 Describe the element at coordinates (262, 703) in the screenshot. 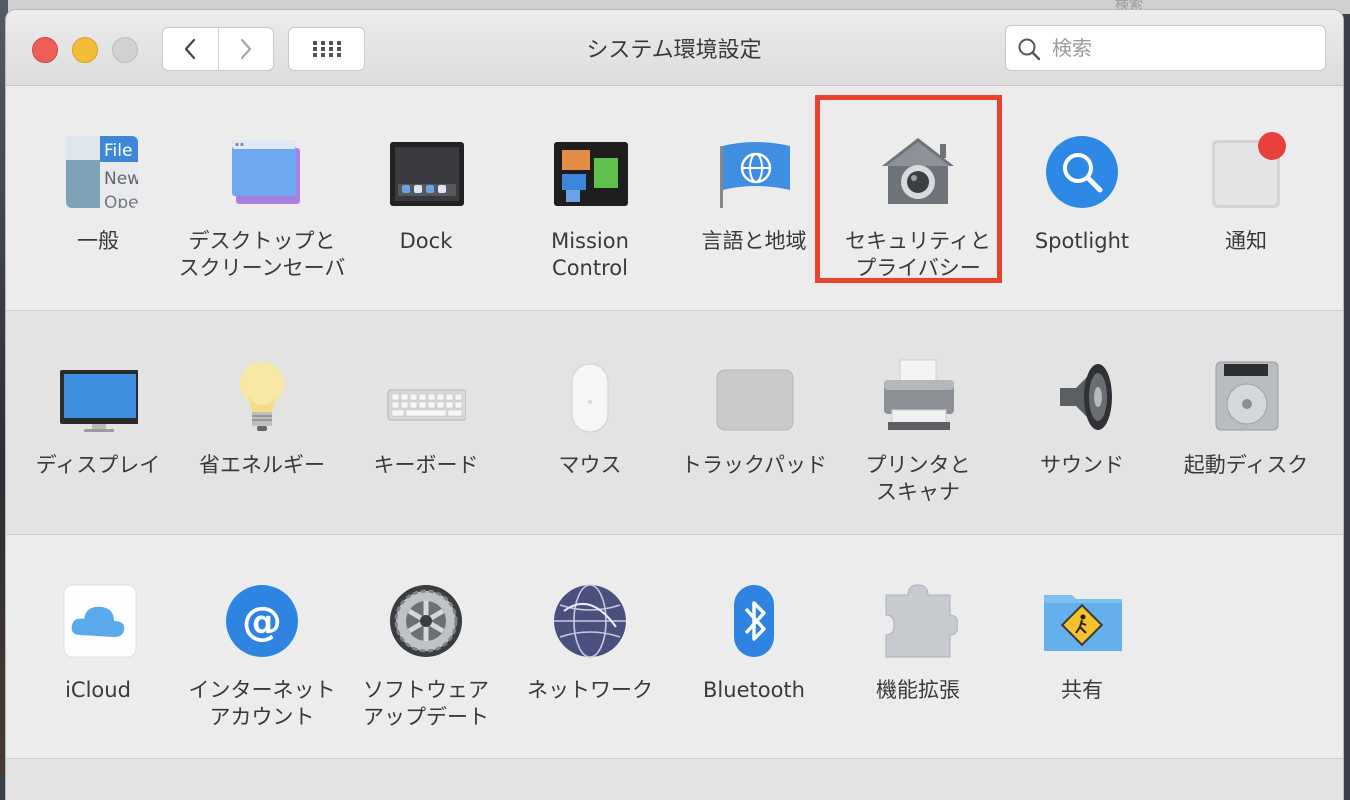

I see `pane-label: インターネット アカウント` at that location.